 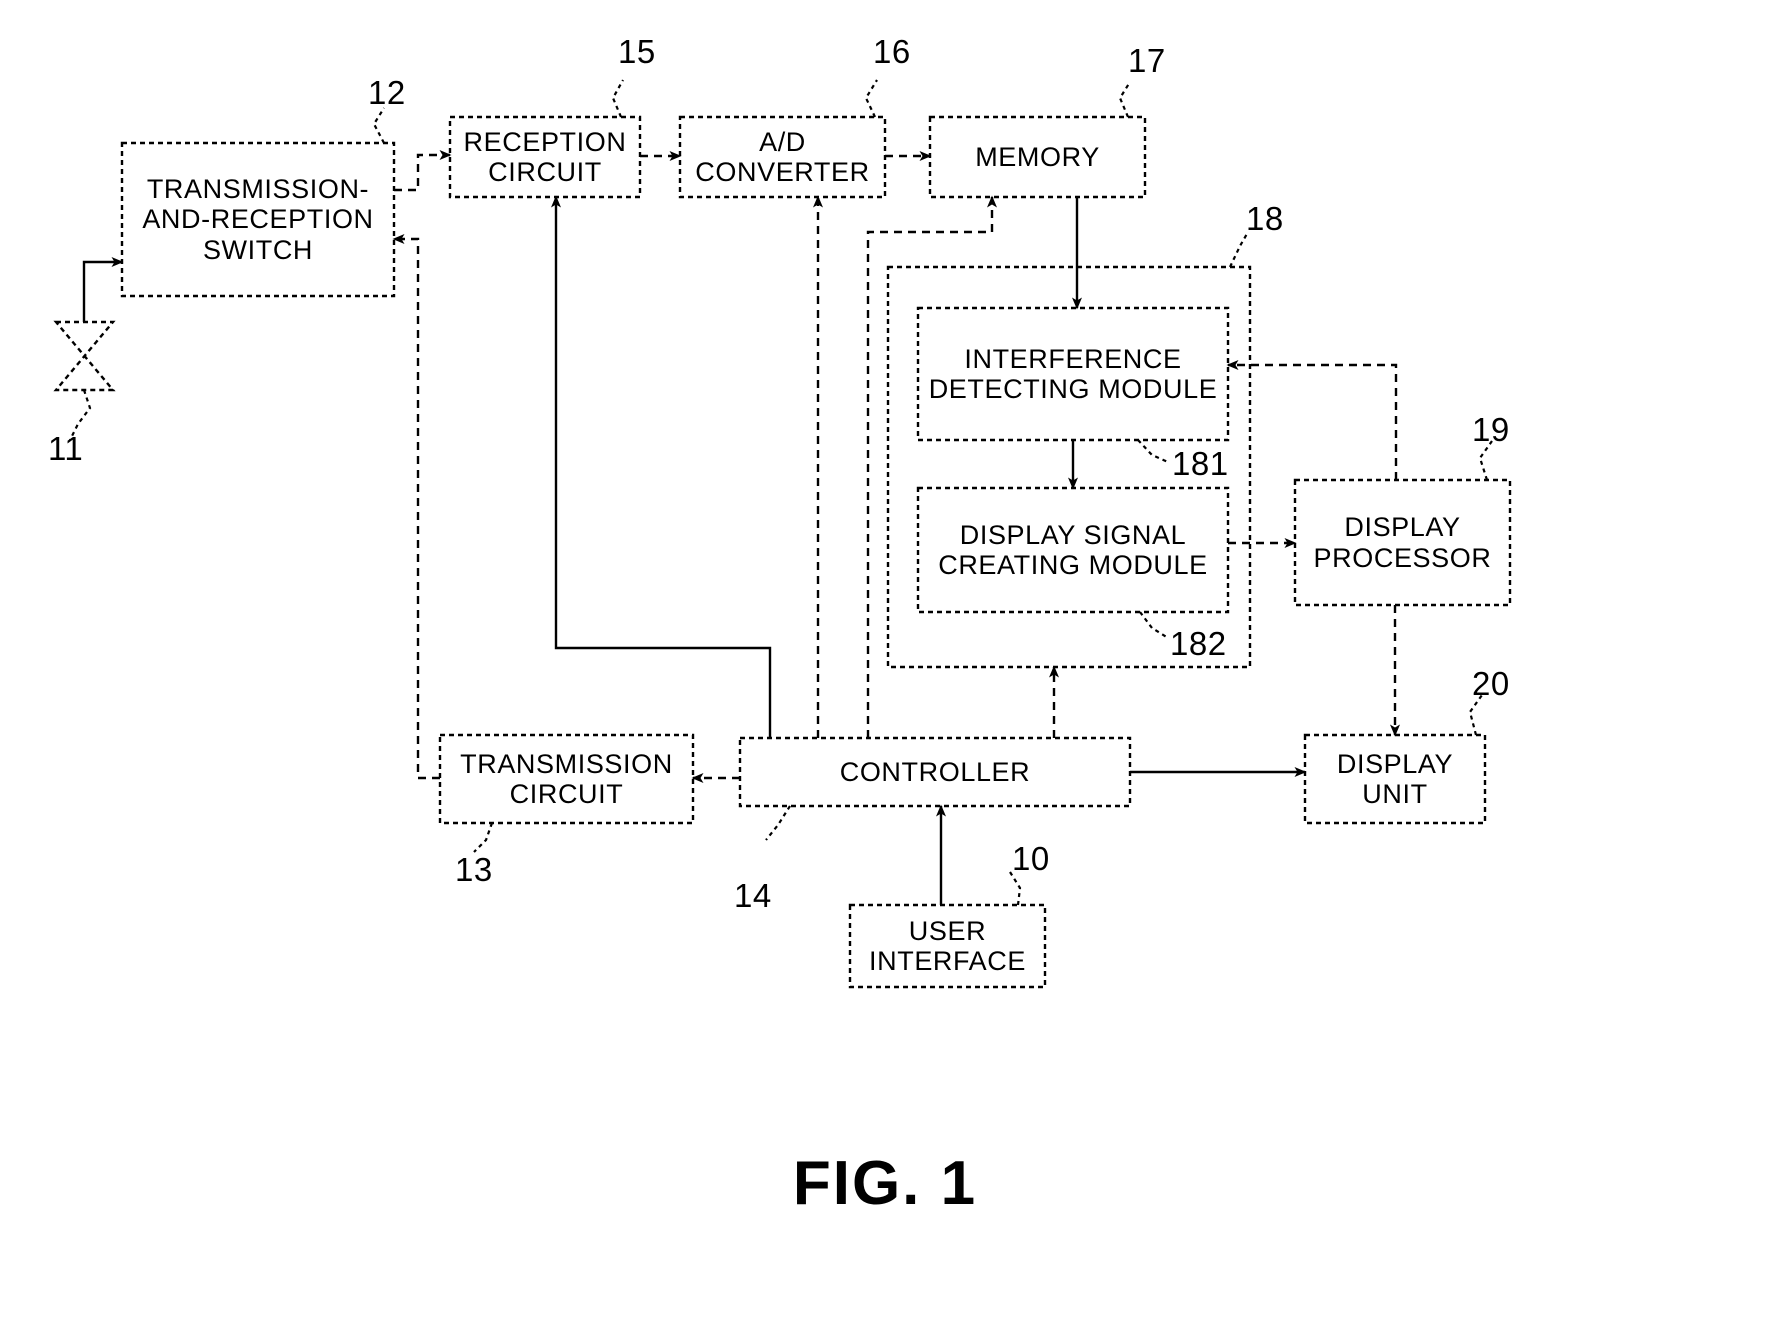 I want to click on figure-caption: FIG. 1, so click(x=885, y=1183).